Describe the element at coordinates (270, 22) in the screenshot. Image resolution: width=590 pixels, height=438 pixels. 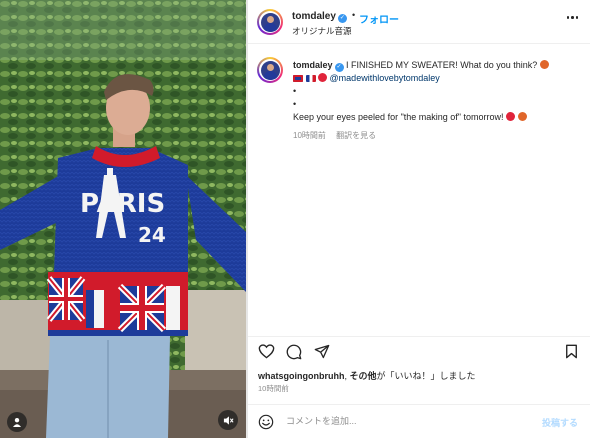
I see `author-avatar` at that location.